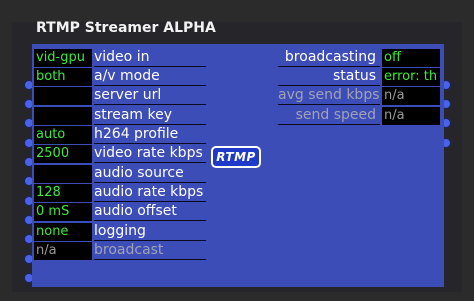  I want to click on logging-value: none, so click(63, 232).